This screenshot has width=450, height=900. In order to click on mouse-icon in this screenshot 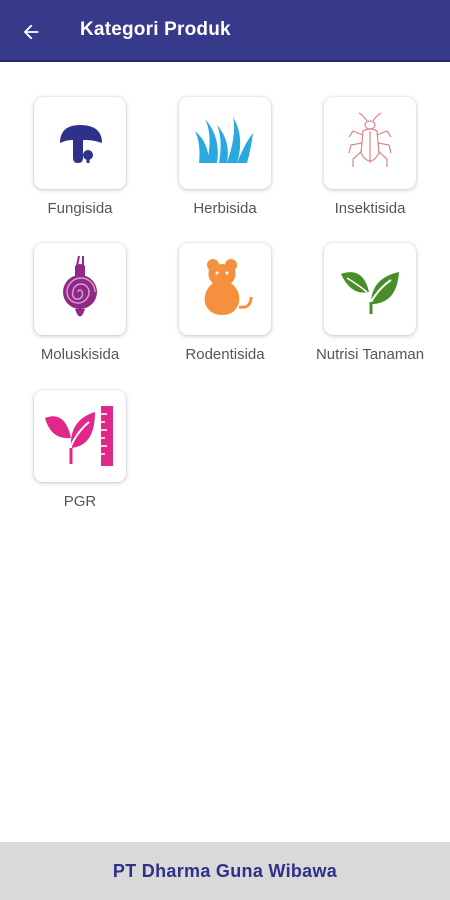, I will do `click(228, 287)`.